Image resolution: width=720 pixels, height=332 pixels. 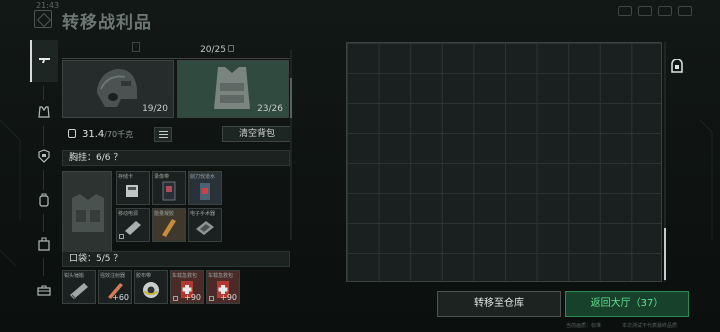 What do you see at coordinates (257, 134) in the screenshot?
I see `clear-backpack-button: 清空背包` at bounding box center [257, 134].